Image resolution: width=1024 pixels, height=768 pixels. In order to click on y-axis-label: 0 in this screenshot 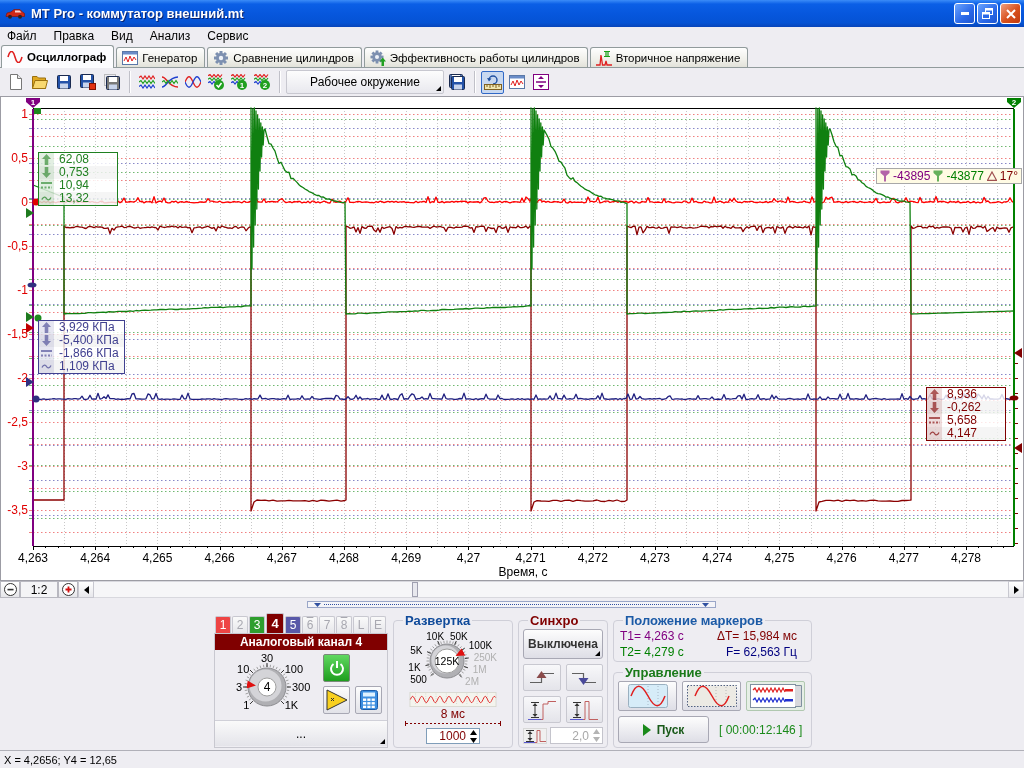, I will do `click(24, 202)`.